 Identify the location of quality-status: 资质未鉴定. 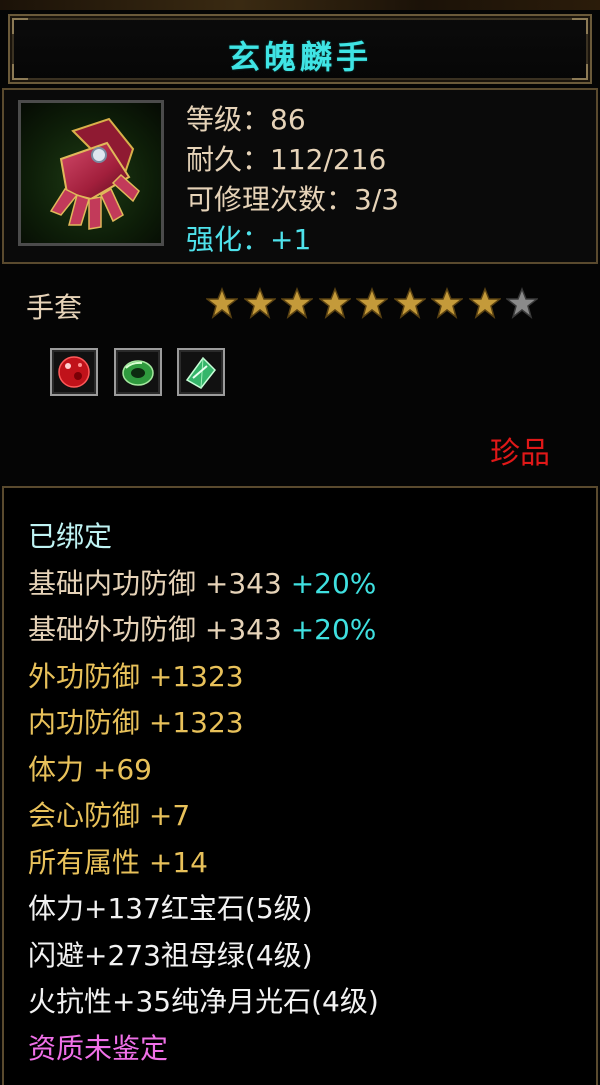
(98, 1048).